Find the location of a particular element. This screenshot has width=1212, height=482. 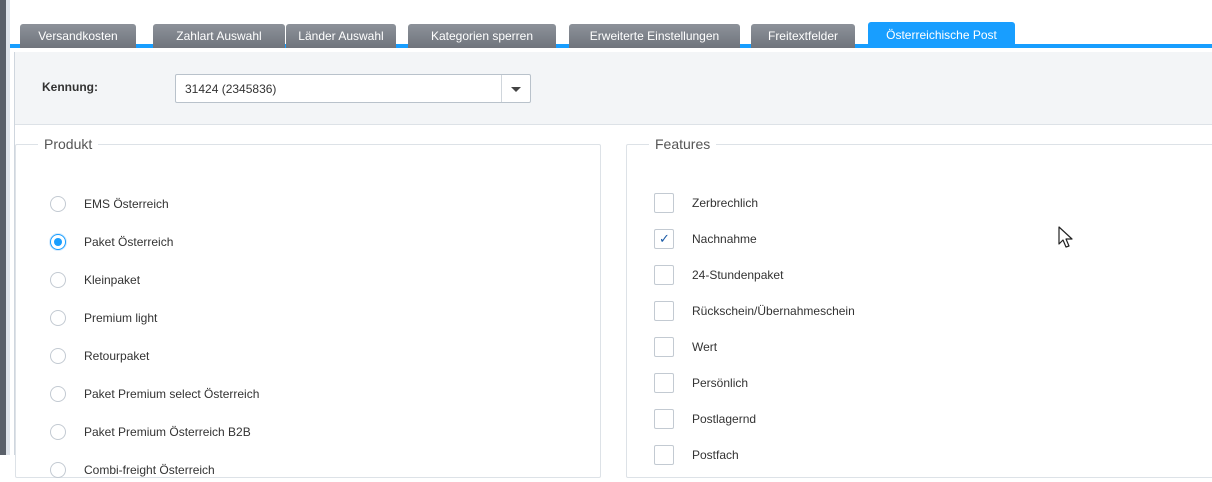

radio-label: Kleinpaket is located at coordinates (112, 280).